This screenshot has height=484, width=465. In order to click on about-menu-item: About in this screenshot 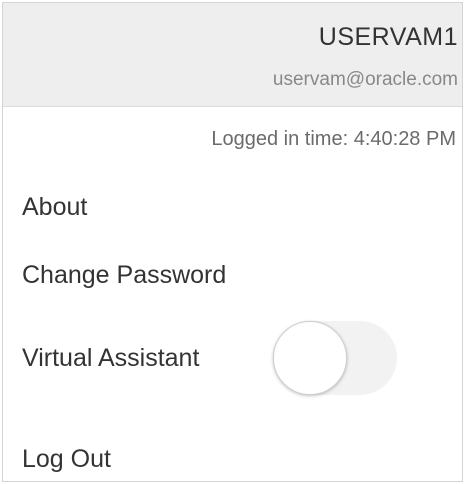, I will do `click(54, 207)`.